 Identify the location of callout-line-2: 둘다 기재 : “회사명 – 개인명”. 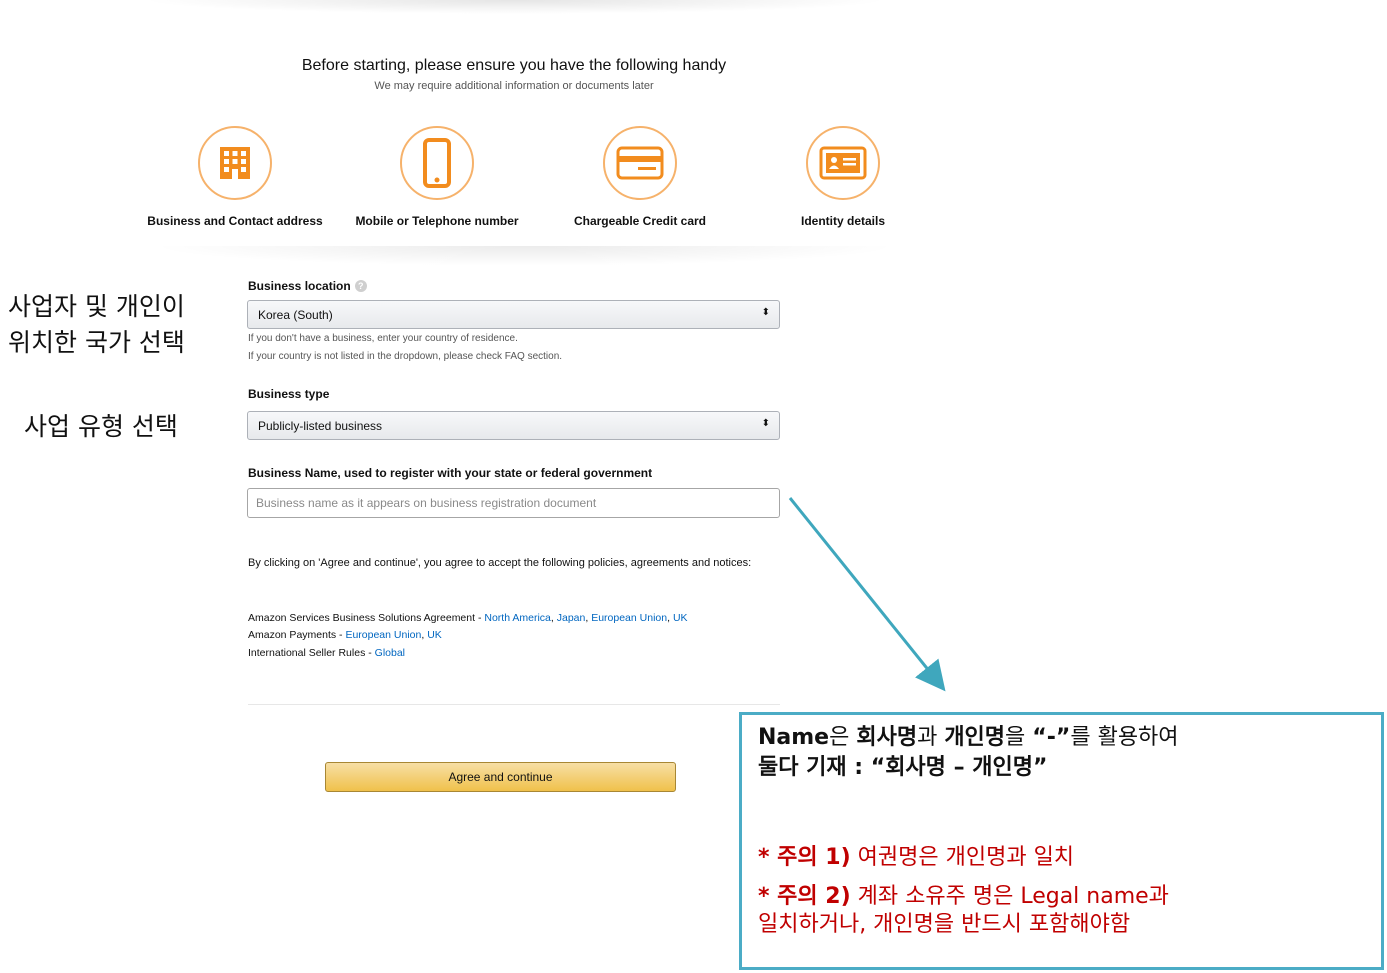
(903, 767).